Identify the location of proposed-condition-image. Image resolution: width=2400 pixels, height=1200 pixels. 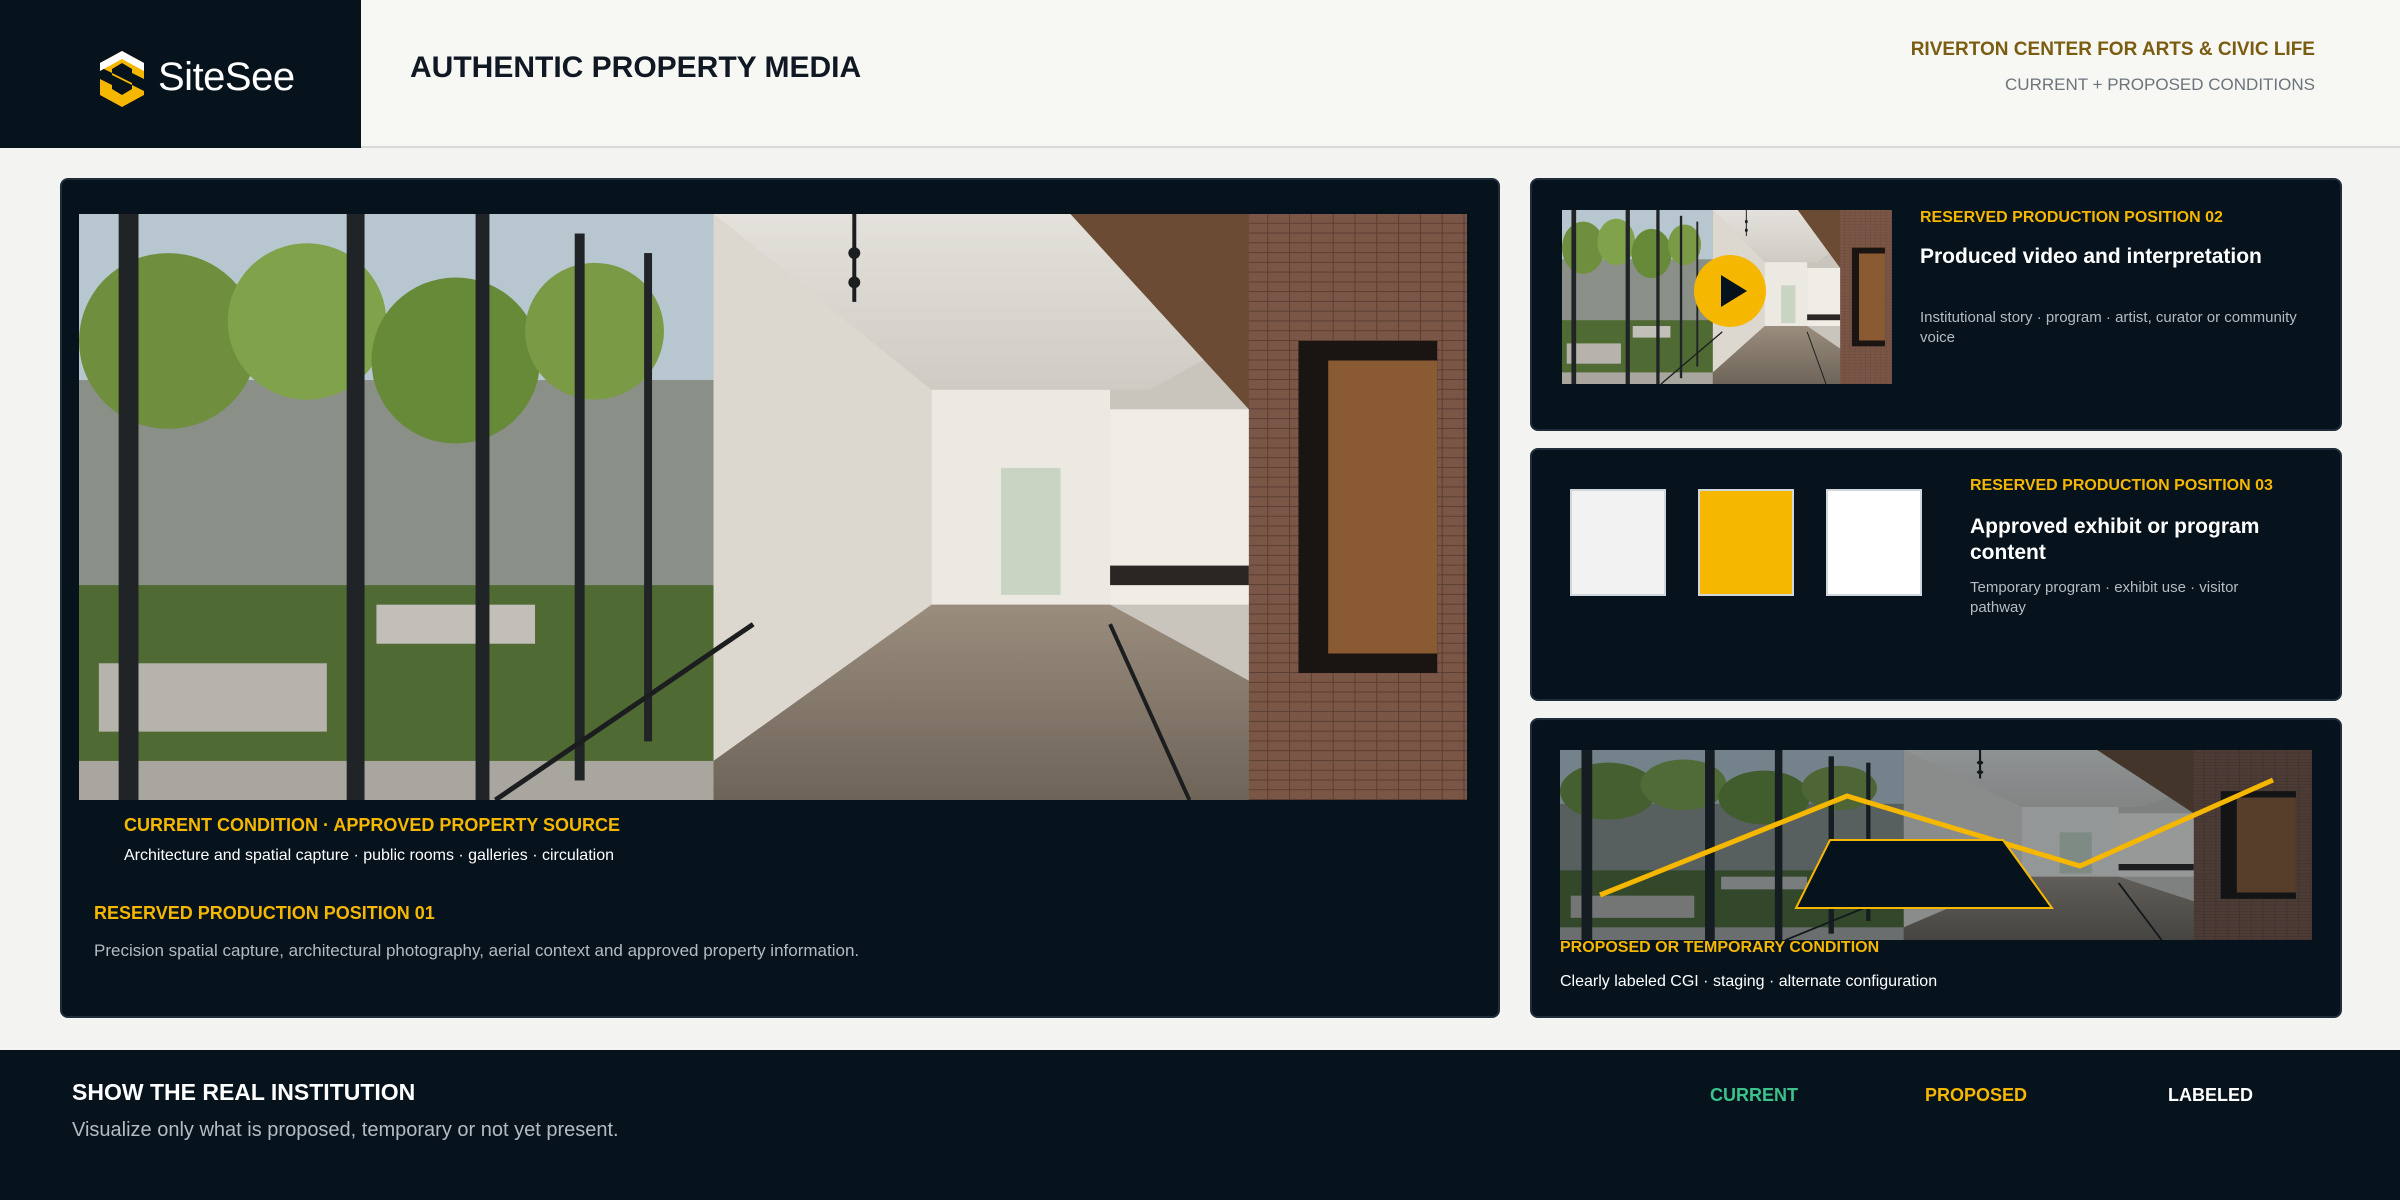
(1936, 845).